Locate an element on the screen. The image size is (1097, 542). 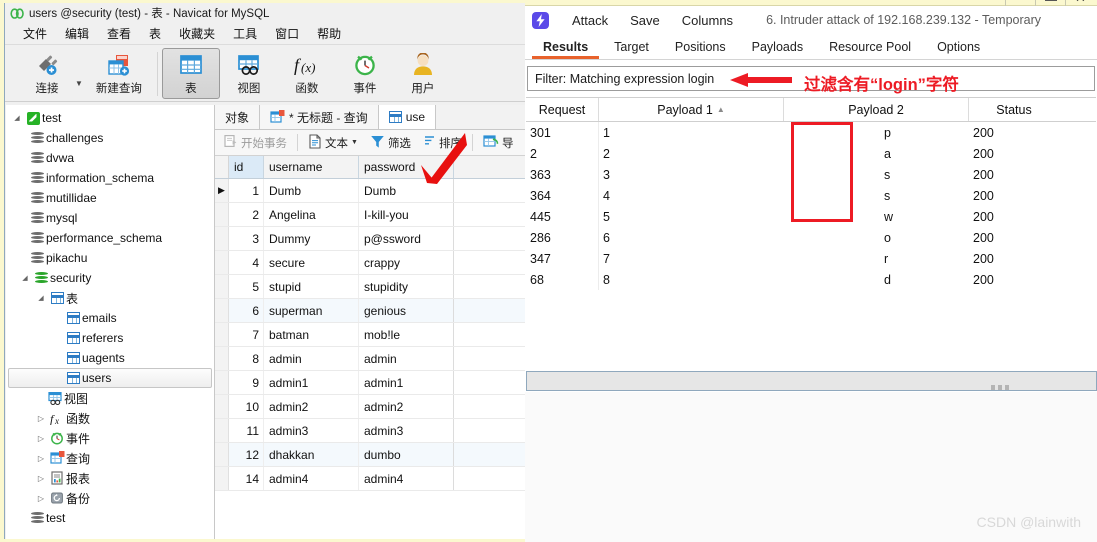
results-row: 286 6 o 200 is located at coordinates (811, 237).